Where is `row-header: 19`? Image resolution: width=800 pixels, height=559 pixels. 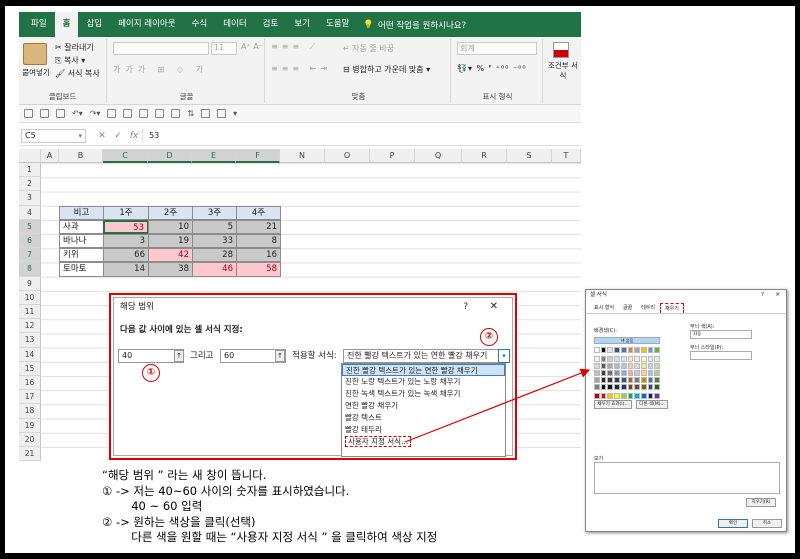 row-header: 19 is located at coordinates (30, 425).